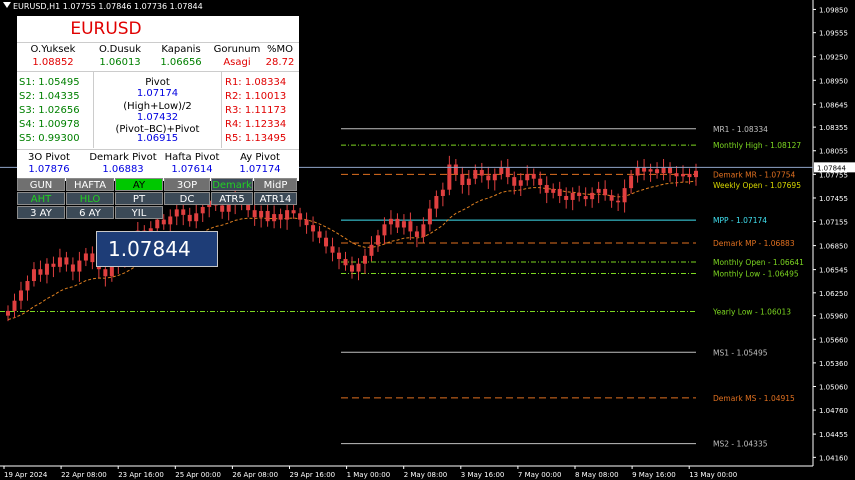  I want to click on level-label: MPP - 1.07174, so click(740, 220).